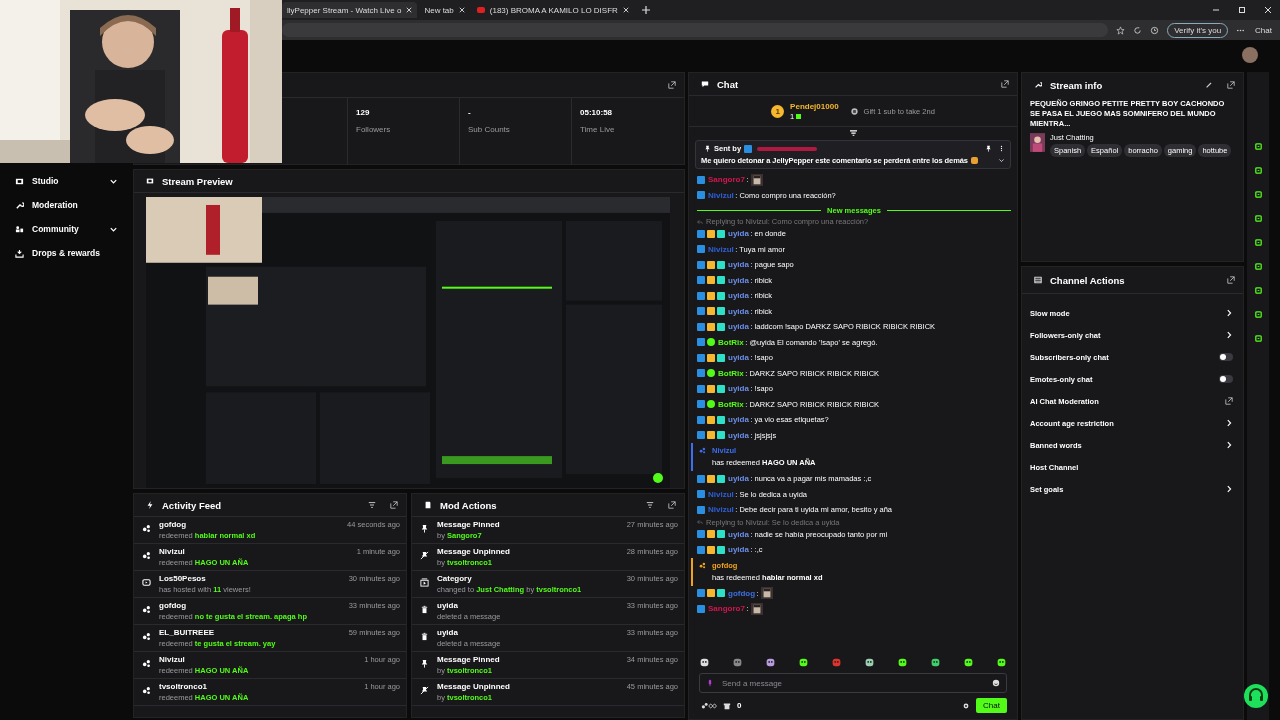  I want to click on lightning-icon, so click(150, 505).